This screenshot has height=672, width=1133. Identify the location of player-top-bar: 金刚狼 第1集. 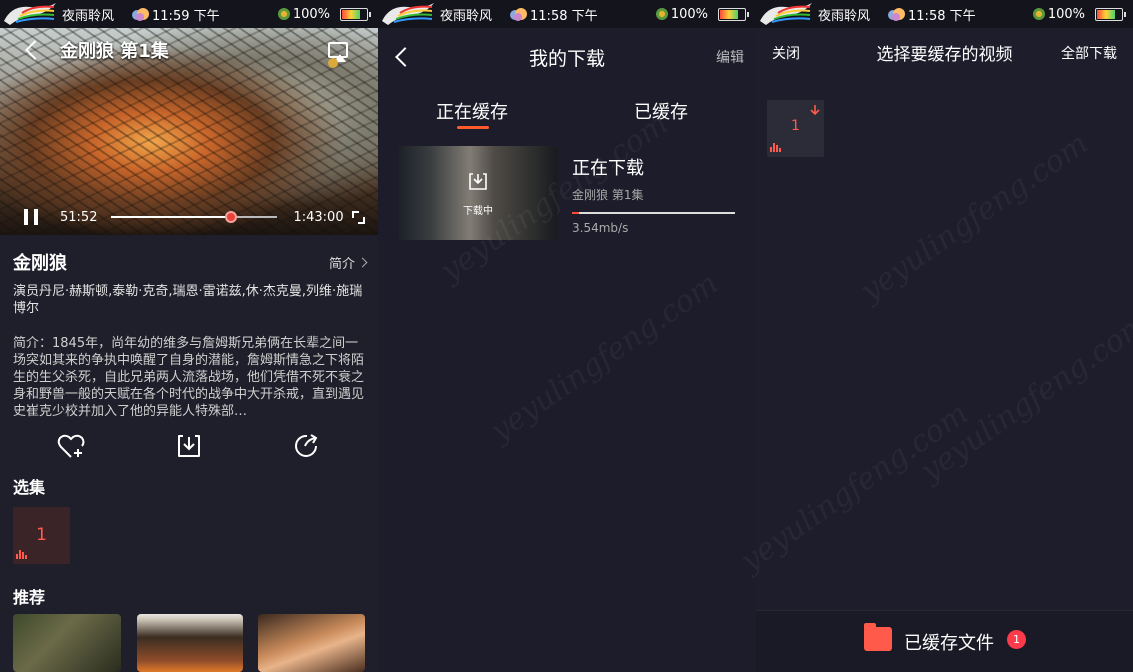
(189, 50).